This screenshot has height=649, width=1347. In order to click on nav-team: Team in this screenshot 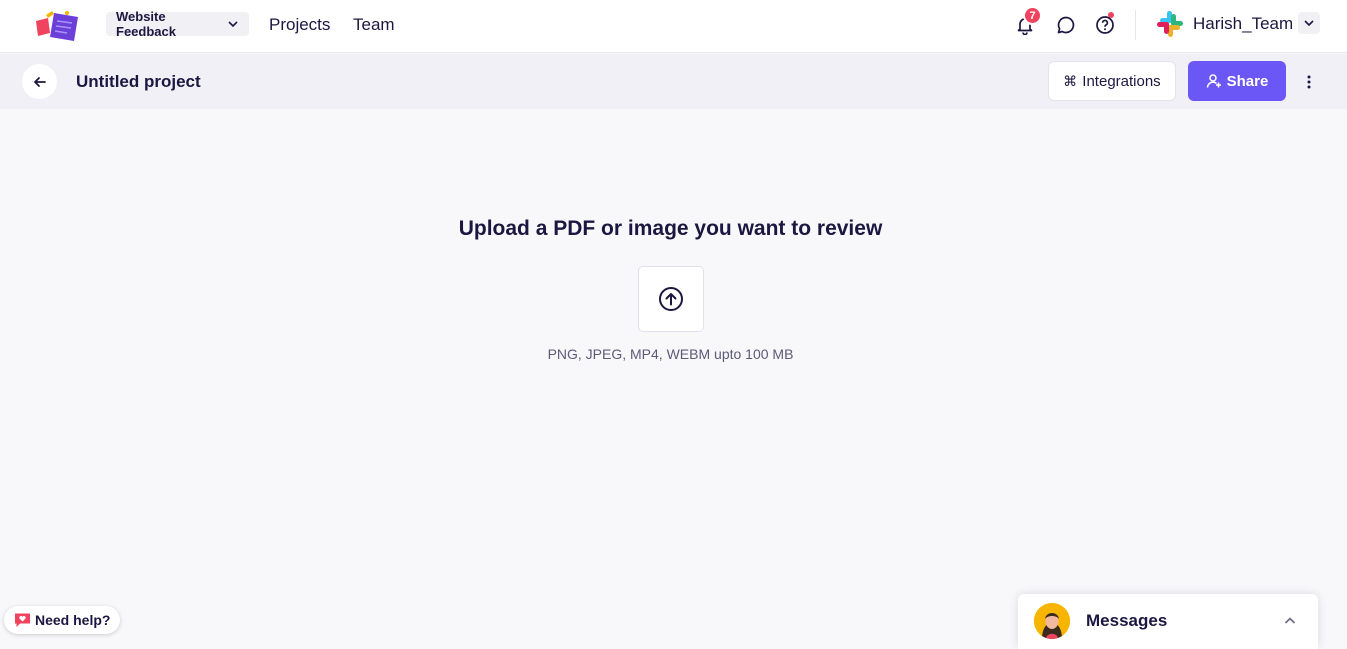, I will do `click(374, 25)`.